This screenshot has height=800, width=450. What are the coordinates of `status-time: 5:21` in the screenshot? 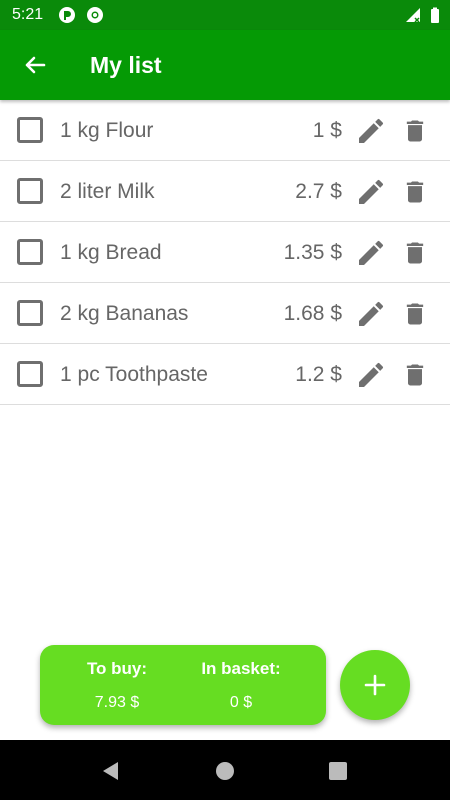 It's located at (28, 14).